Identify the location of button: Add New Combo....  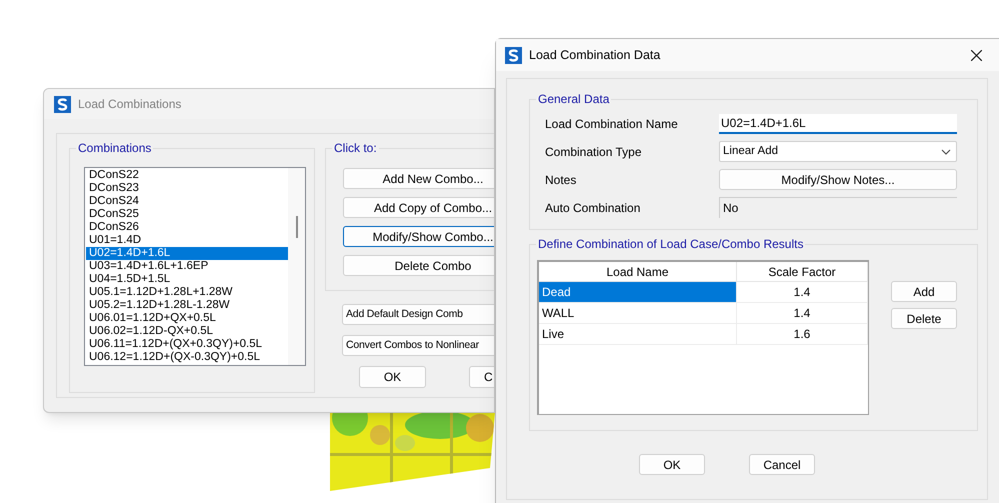
(418, 178).